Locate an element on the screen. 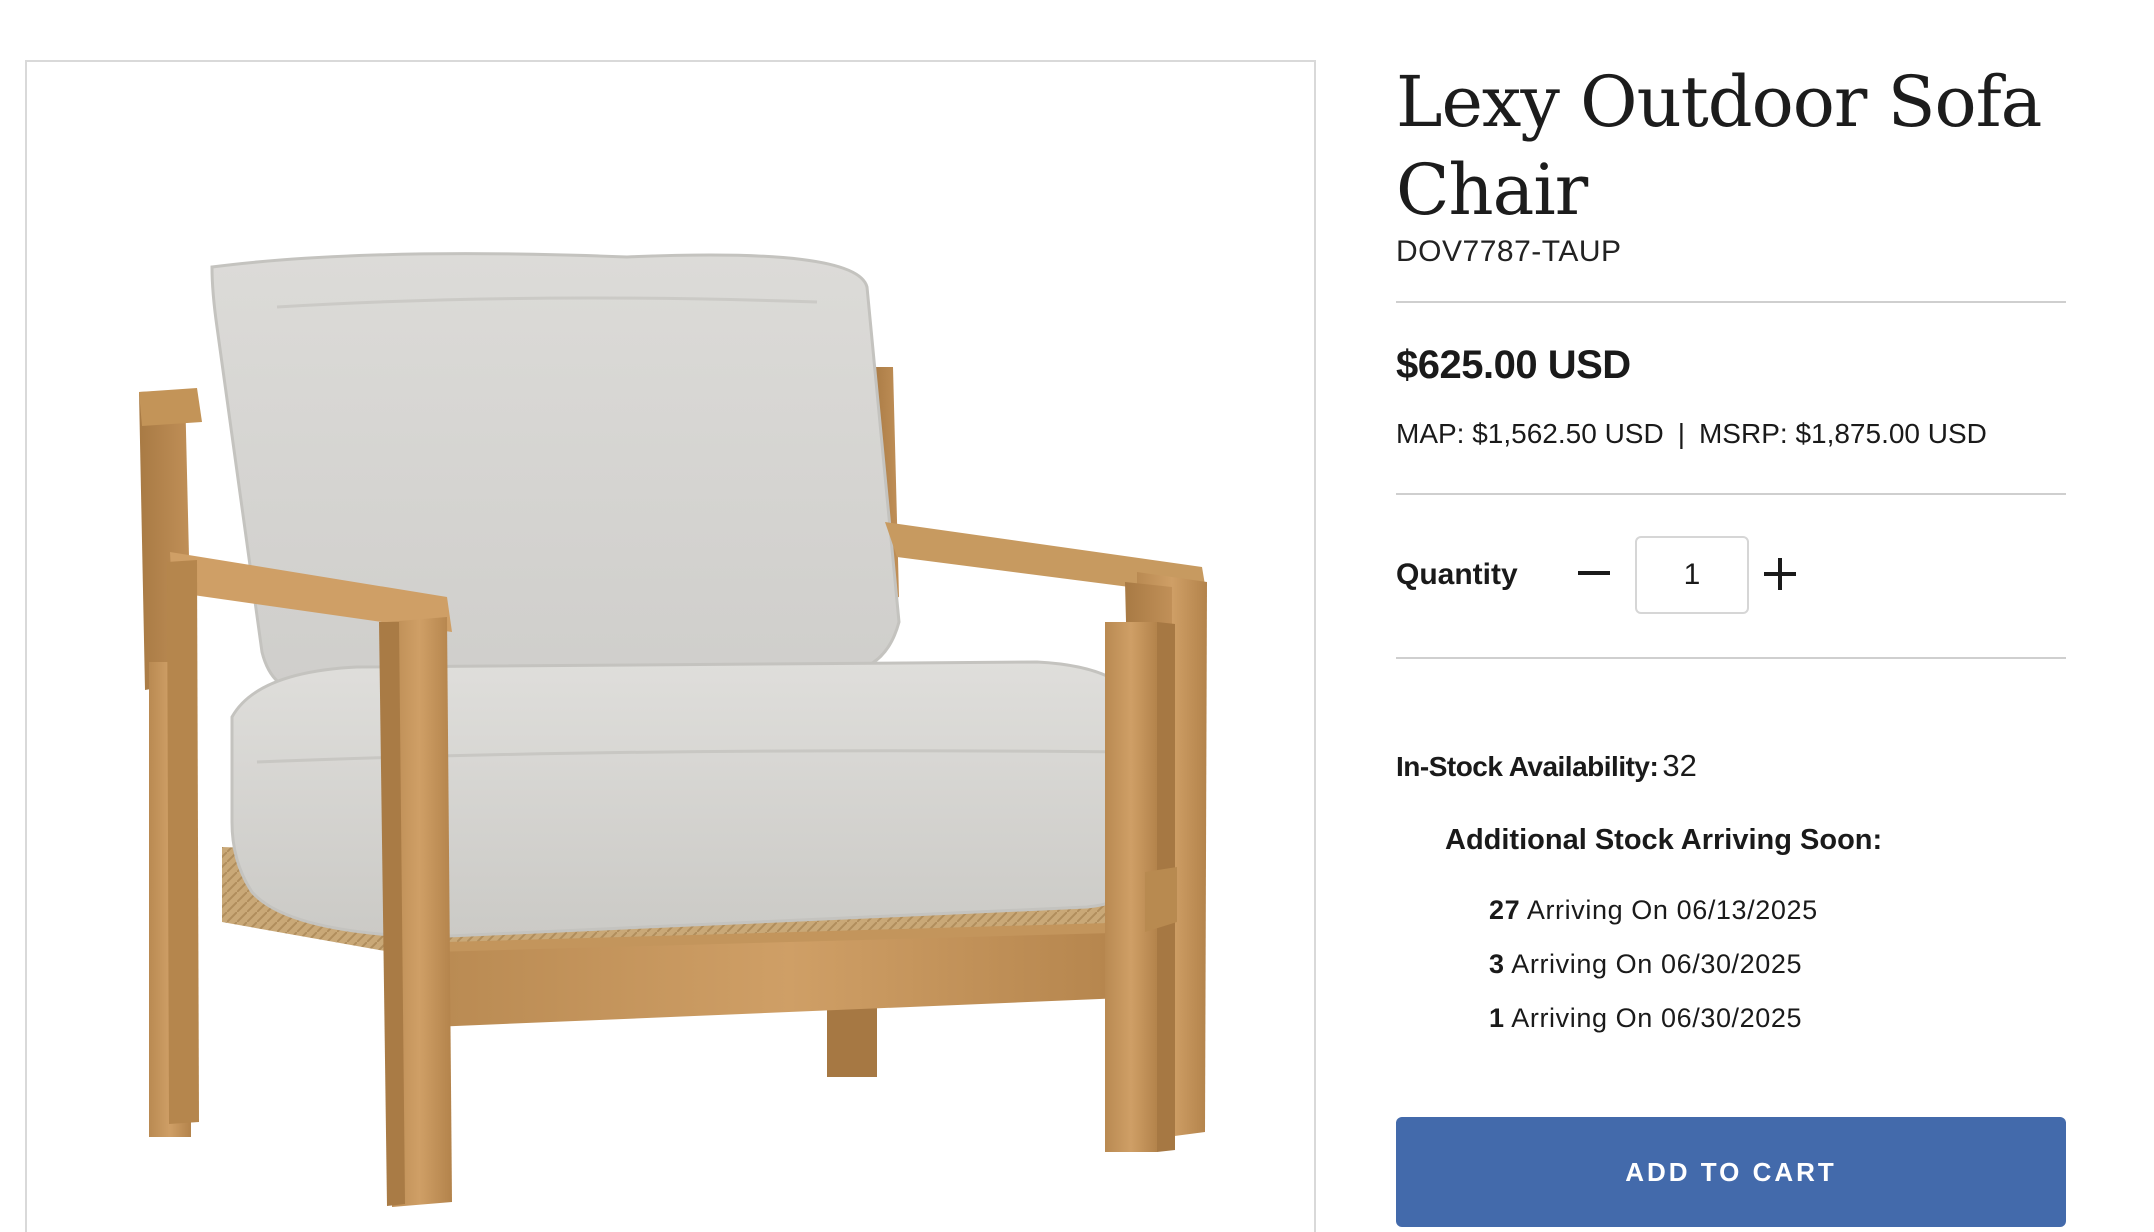 The image size is (2154, 1232). quantity-input is located at coordinates (1692, 575).